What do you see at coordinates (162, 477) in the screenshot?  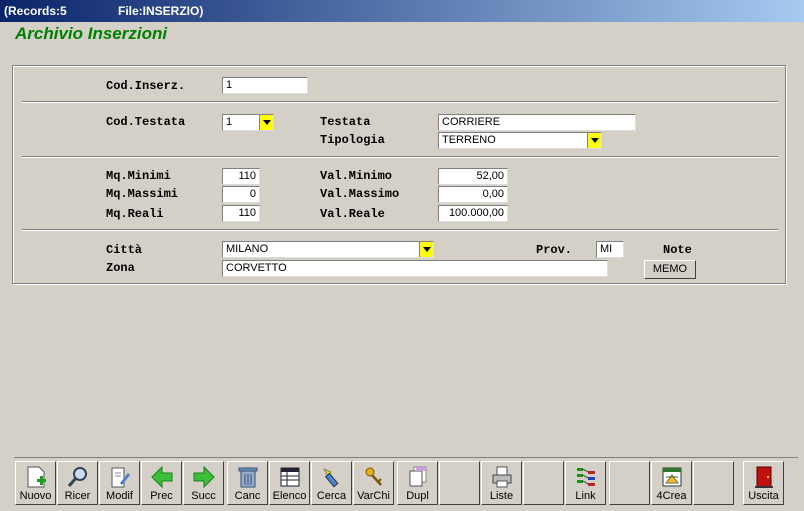 I see `arrow-left-icon` at bounding box center [162, 477].